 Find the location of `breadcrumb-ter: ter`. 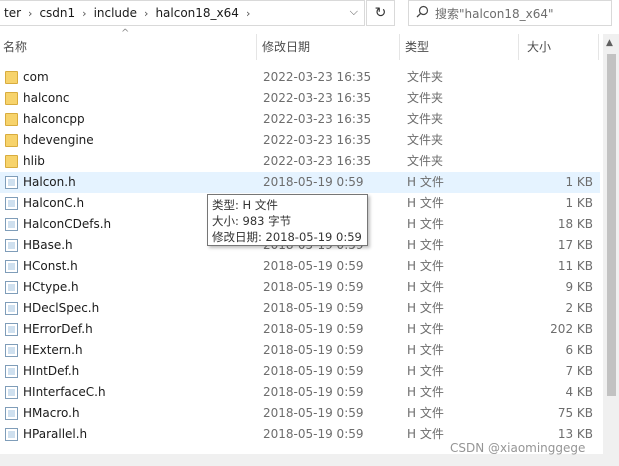

breadcrumb-ter: ter is located at coordinates (12, 13).